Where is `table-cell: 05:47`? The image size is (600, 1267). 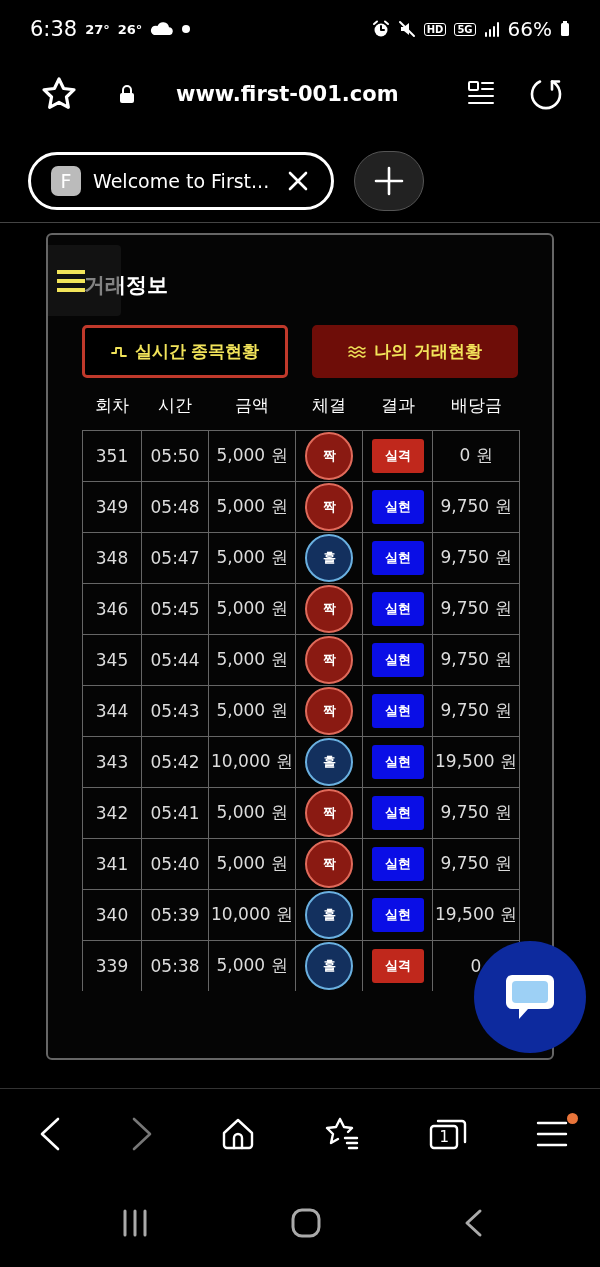
table-cell: 05:47 is located at coordinates (175, 557).